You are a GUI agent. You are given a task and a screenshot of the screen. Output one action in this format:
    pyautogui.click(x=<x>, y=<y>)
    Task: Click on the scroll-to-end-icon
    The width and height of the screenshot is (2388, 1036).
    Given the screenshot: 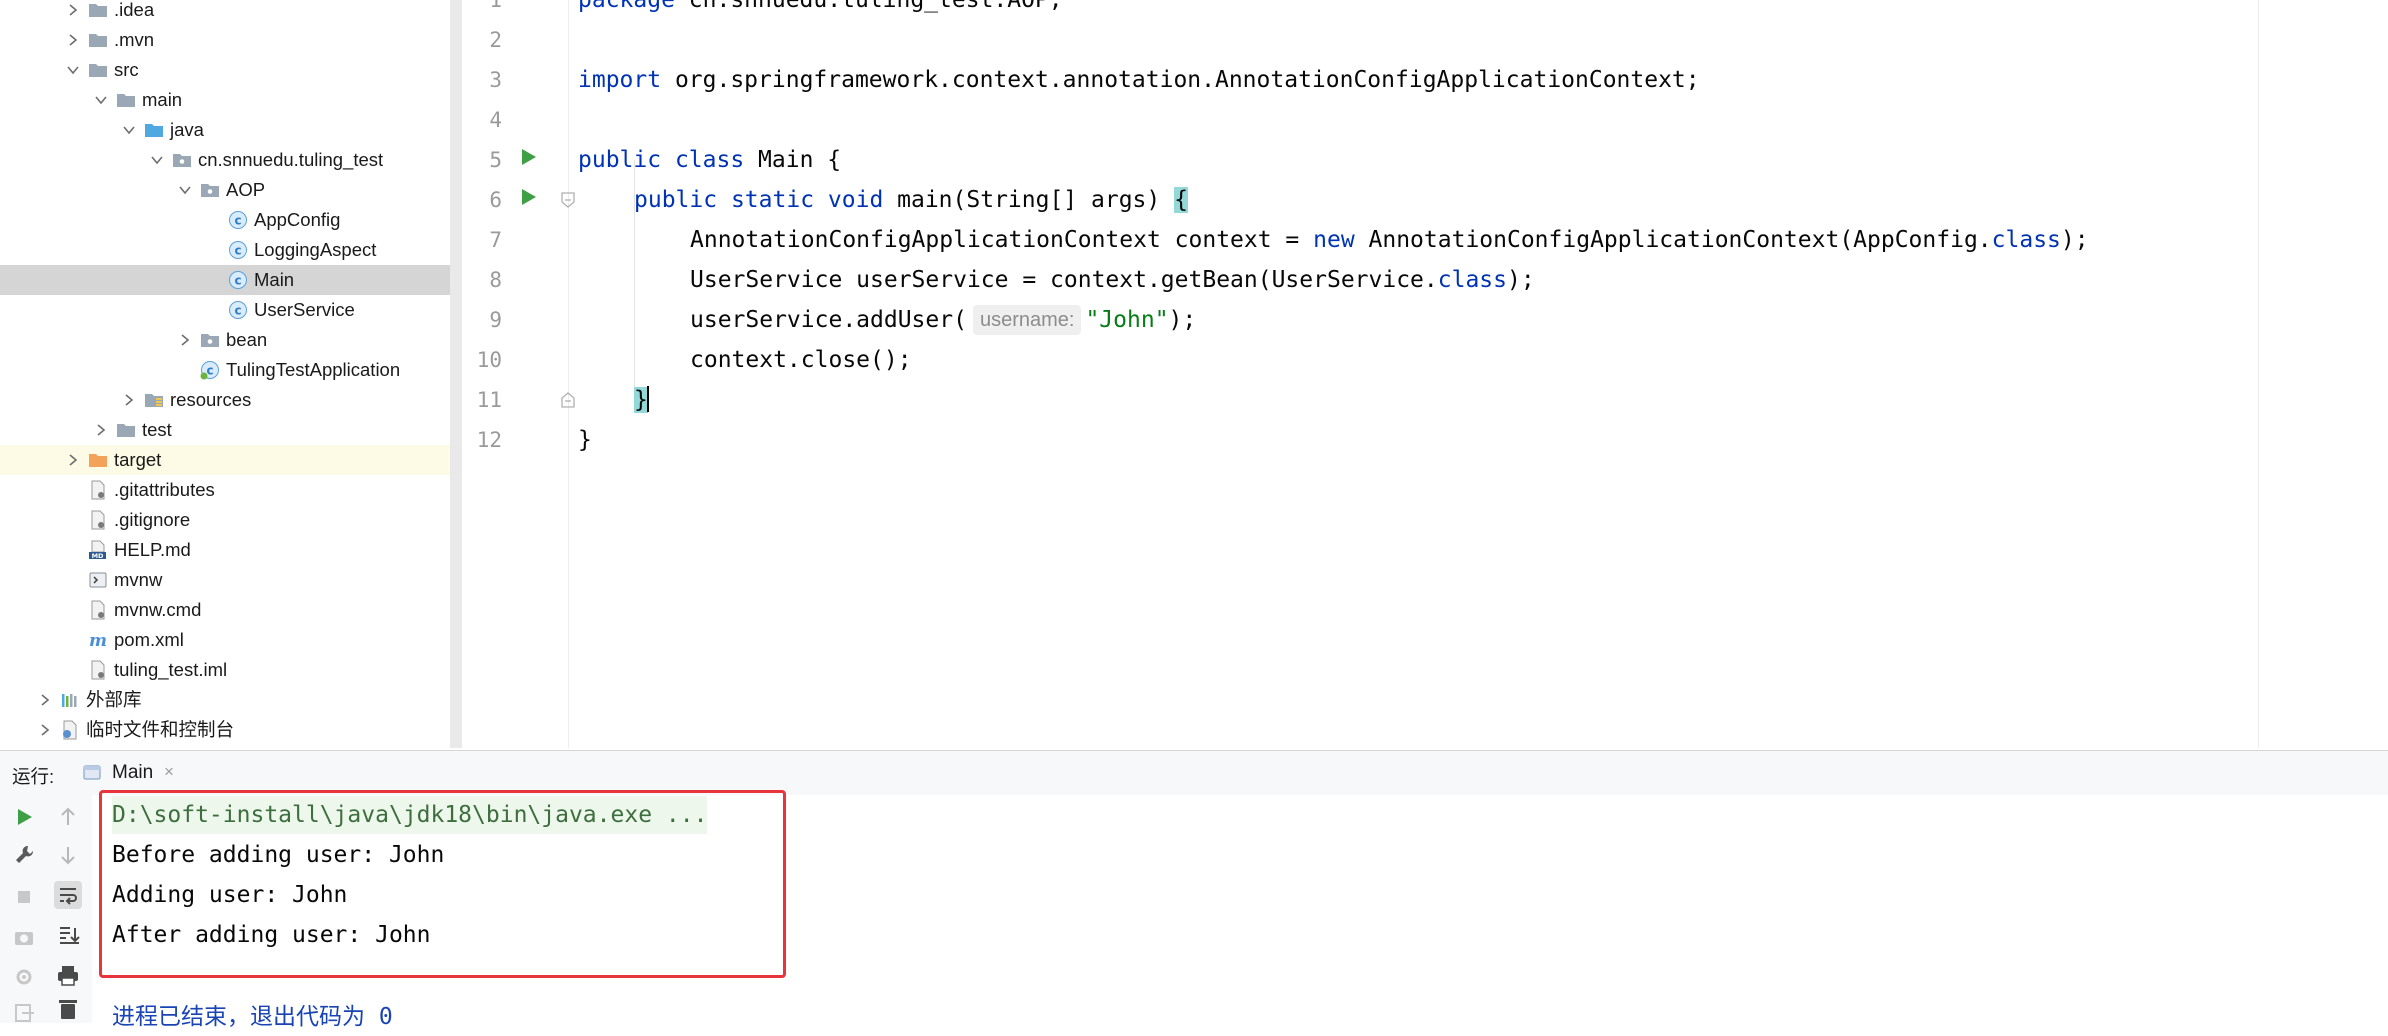 What is the action you would take?
    pyautogui.click(x=68, y=935)
    